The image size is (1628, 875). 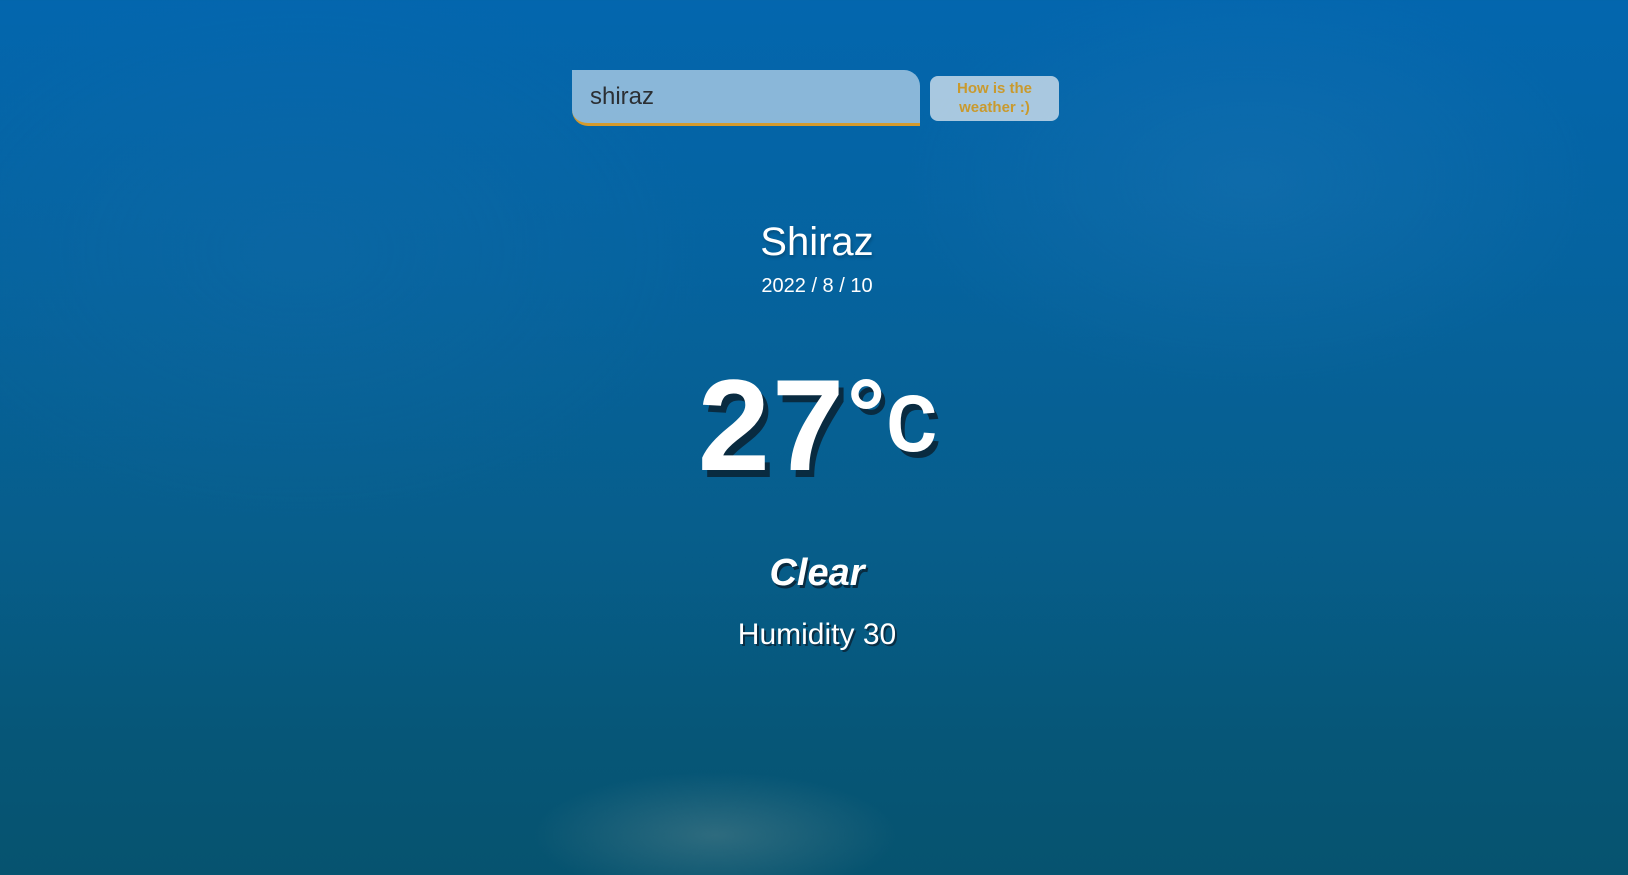 I want to click on get-weather-button: How is the weather :), so click(x=994, y=98).